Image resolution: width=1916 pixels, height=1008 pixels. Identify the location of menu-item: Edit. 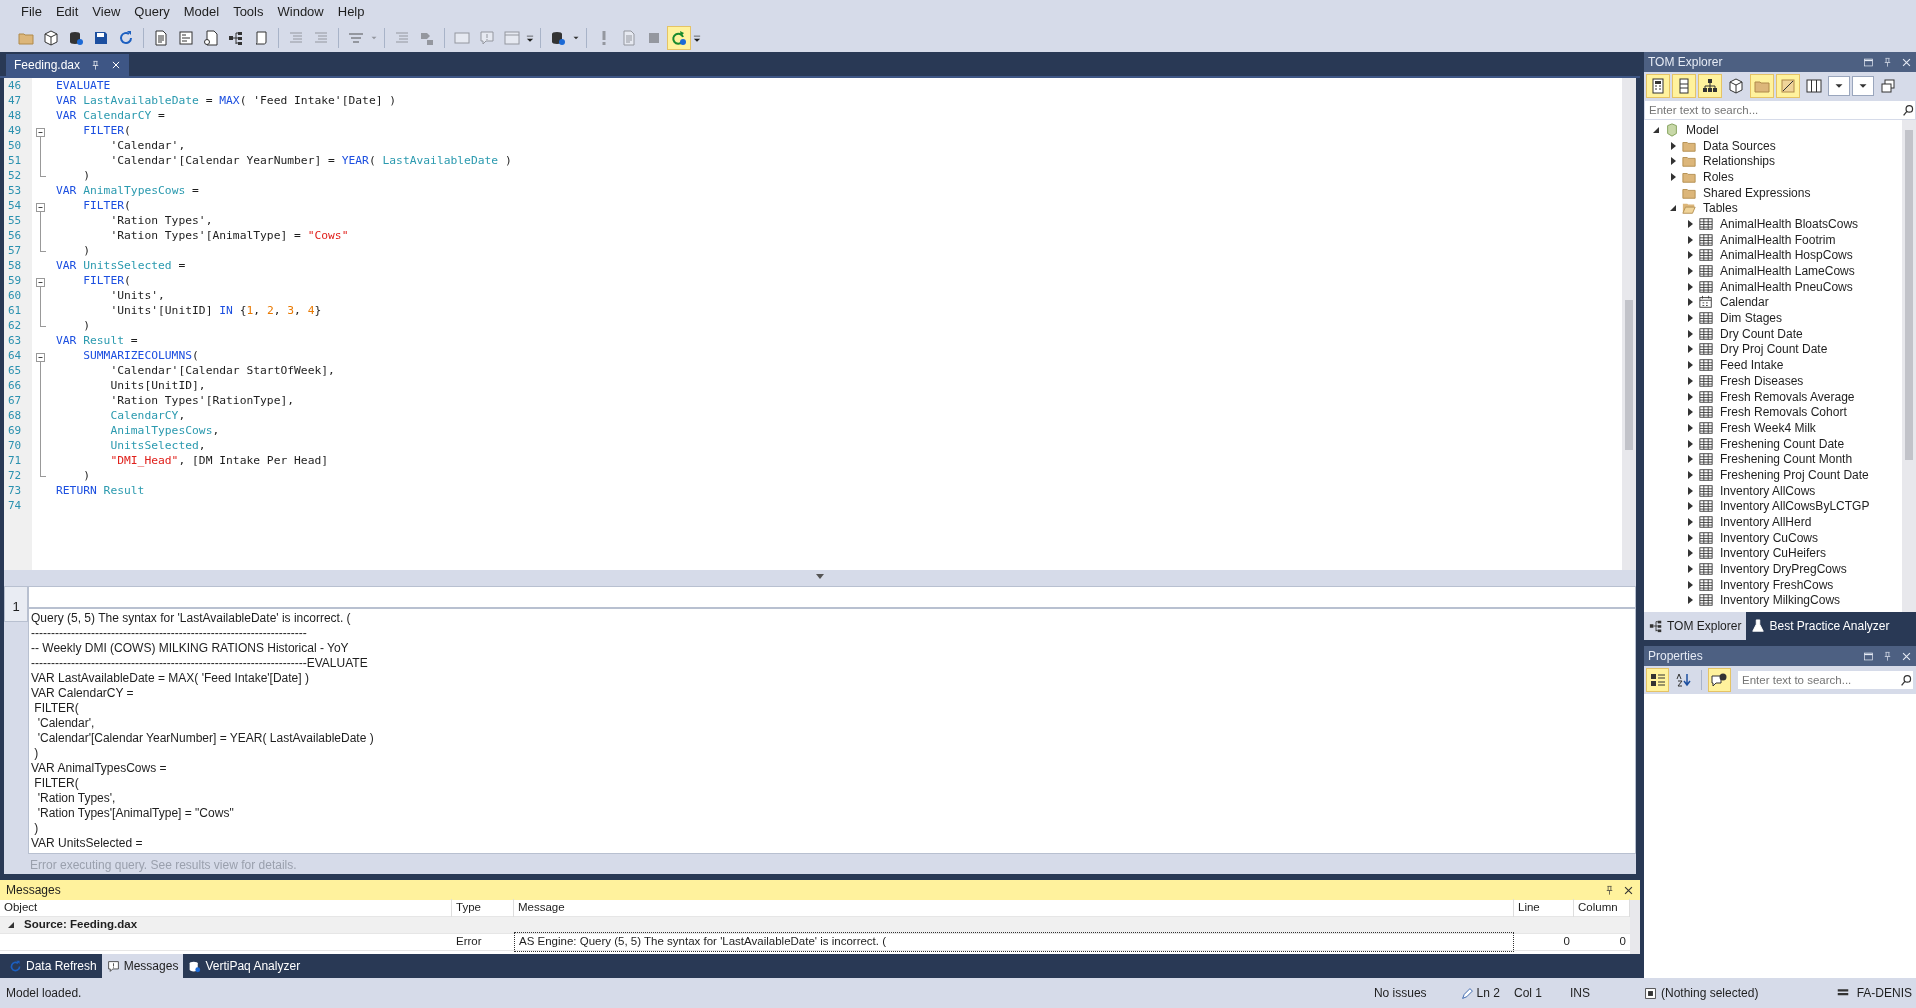
(67, 12).